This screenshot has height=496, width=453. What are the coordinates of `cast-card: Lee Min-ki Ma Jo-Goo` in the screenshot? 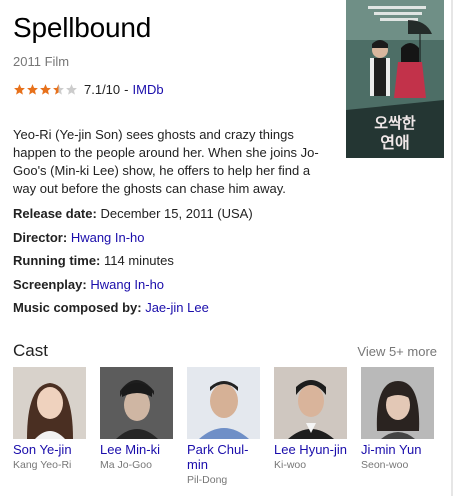 It's located at (136, 426).